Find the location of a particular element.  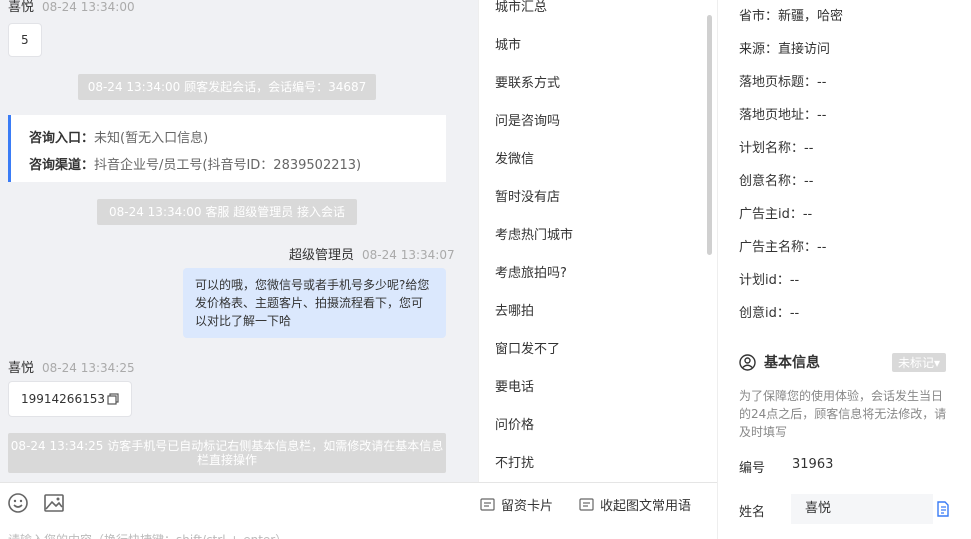

status-tag-dropdown: 未标记▾ is located at coordinates (919, 362).